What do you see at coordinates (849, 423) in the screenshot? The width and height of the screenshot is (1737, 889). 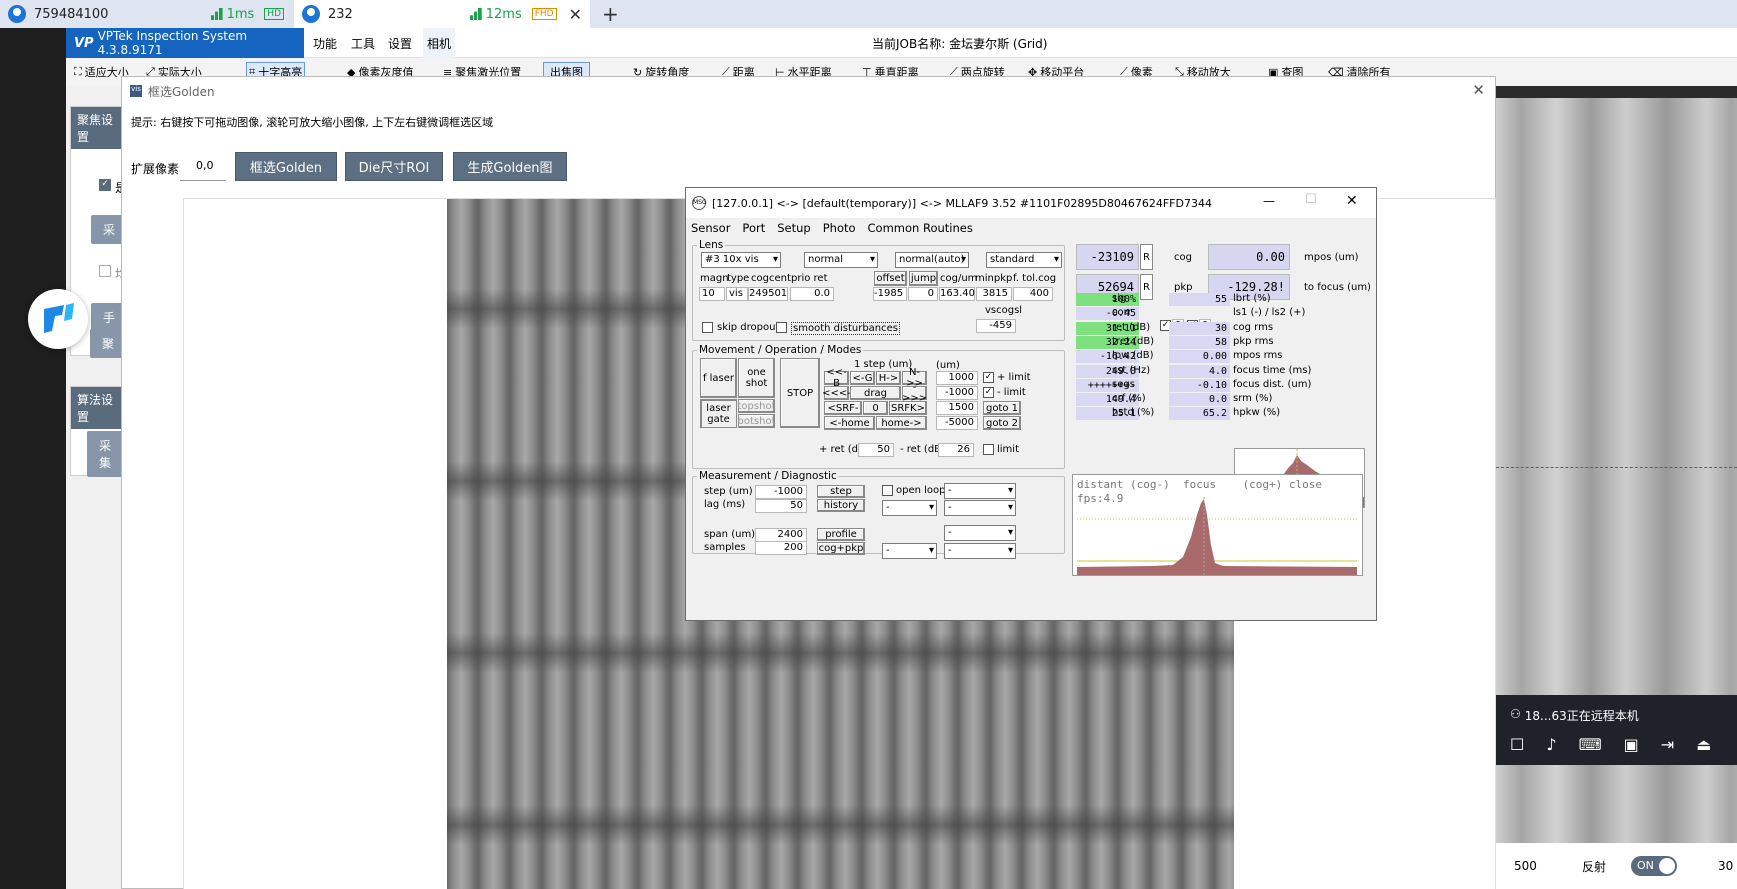 I see `home-left-button: <-home` at bounding box center [849, 423].